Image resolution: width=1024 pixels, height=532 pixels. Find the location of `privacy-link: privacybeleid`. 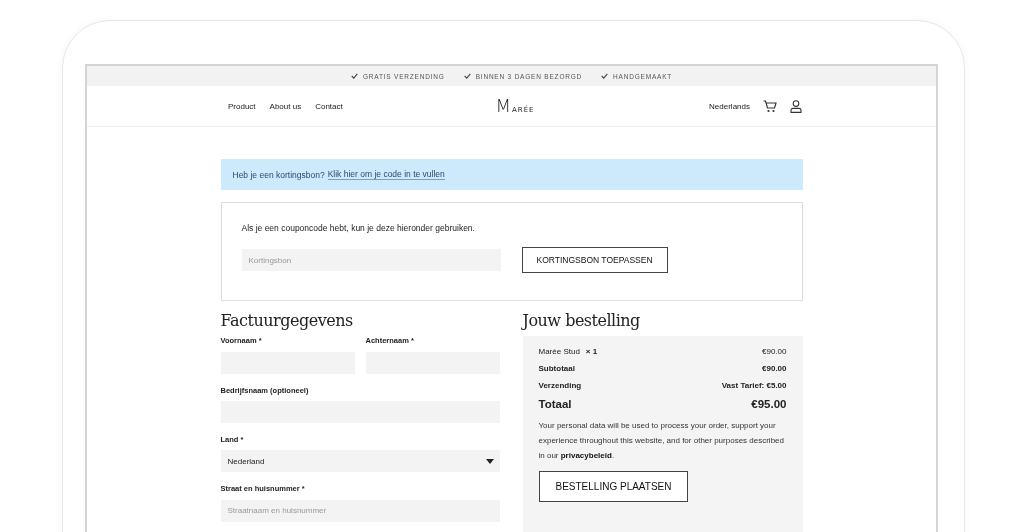

privacy-link: privacybeleid is located at coordinates (586, 455).